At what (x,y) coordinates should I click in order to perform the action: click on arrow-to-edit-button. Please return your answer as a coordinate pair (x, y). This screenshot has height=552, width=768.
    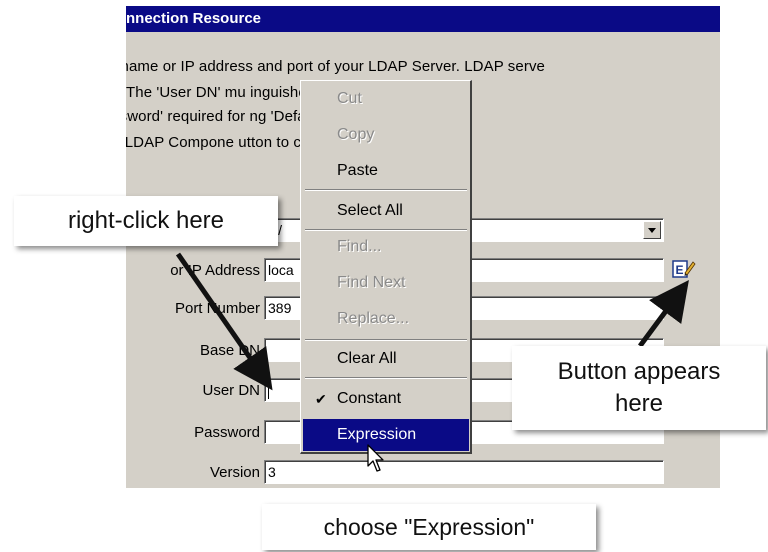
    Looking at the image, I should click on (663, 313).